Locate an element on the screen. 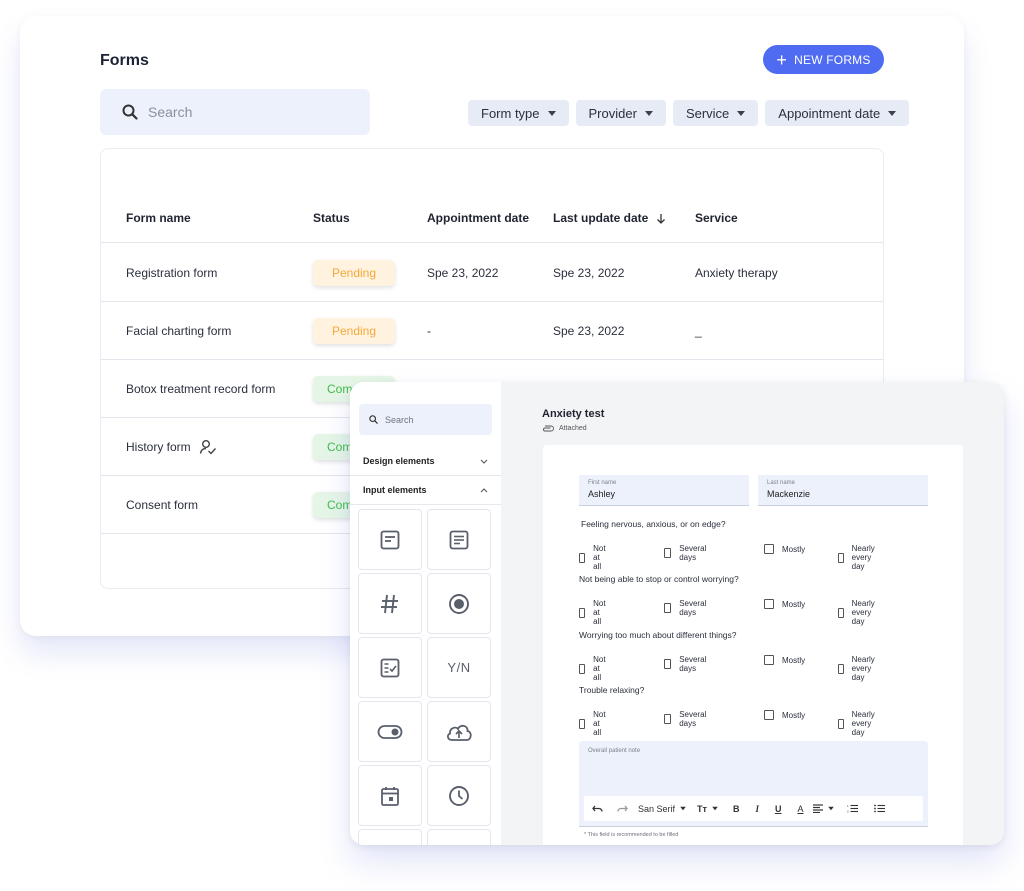 This screenshot has height=891, width=1024. option-label: Several days is located at coordinates (693, 719).